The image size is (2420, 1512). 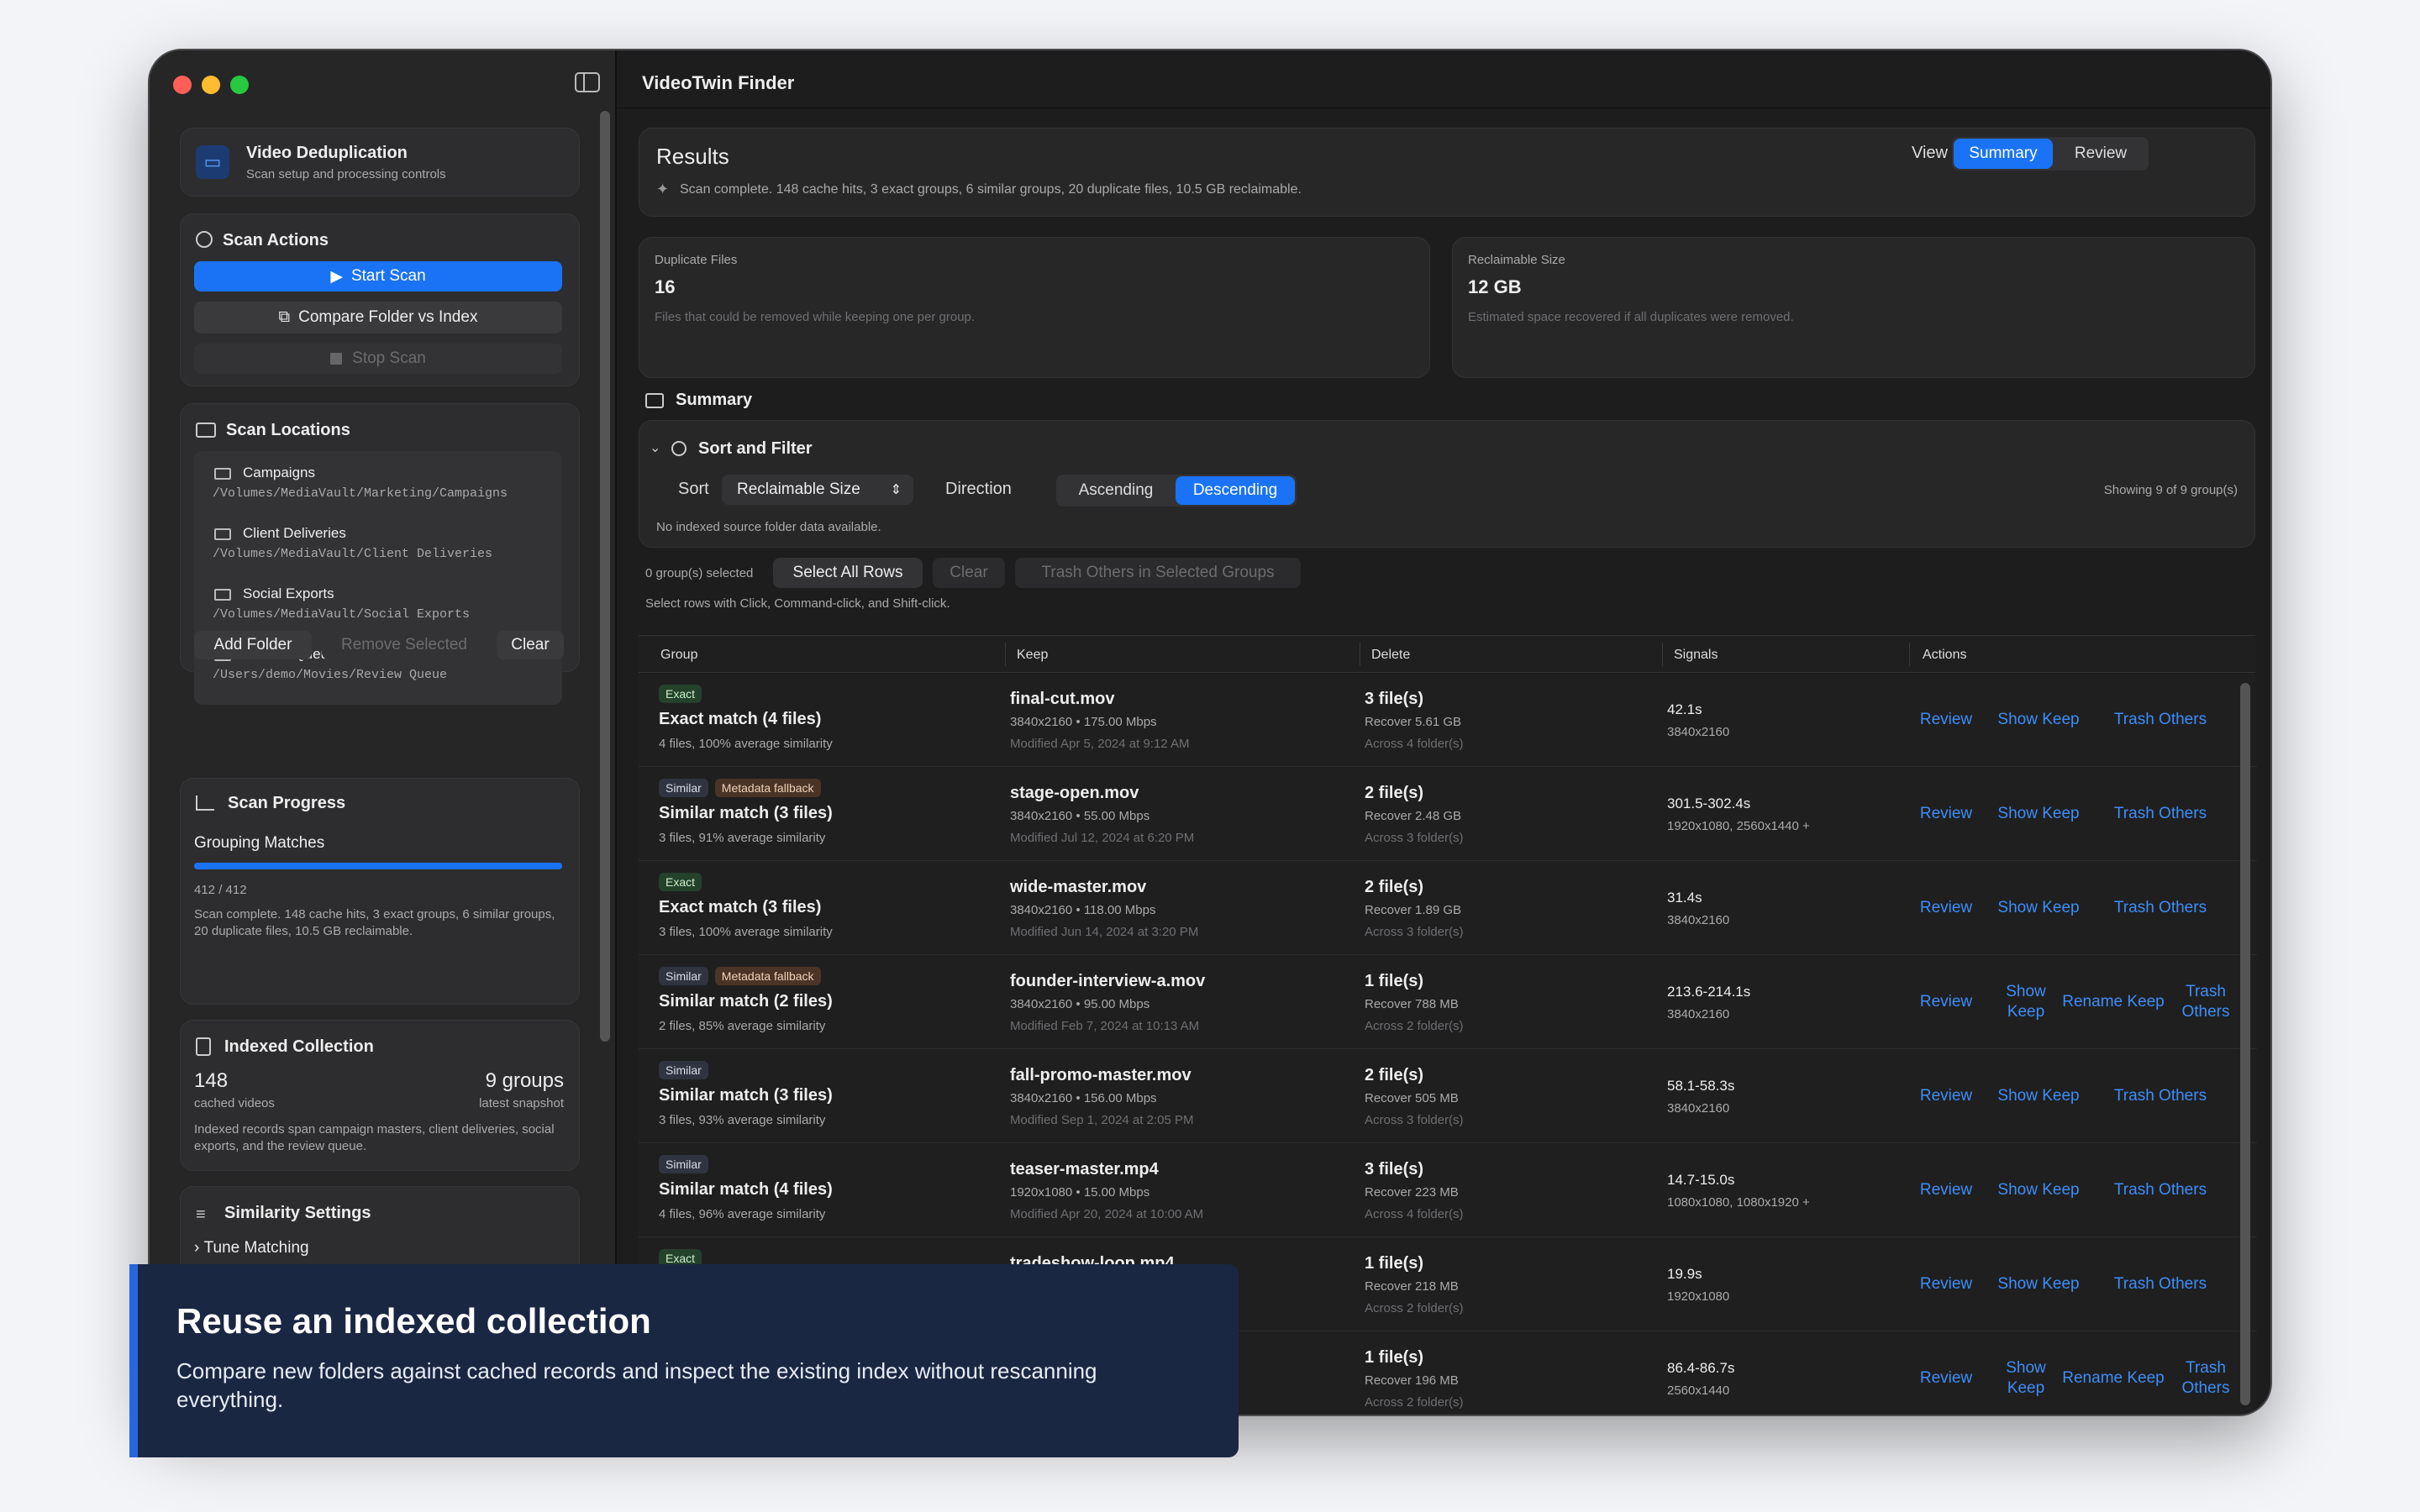 I want to click on keep-file-modified: Modified Sep 1, 2024 at 2:05 PM, so click(x=1102, y=1120).